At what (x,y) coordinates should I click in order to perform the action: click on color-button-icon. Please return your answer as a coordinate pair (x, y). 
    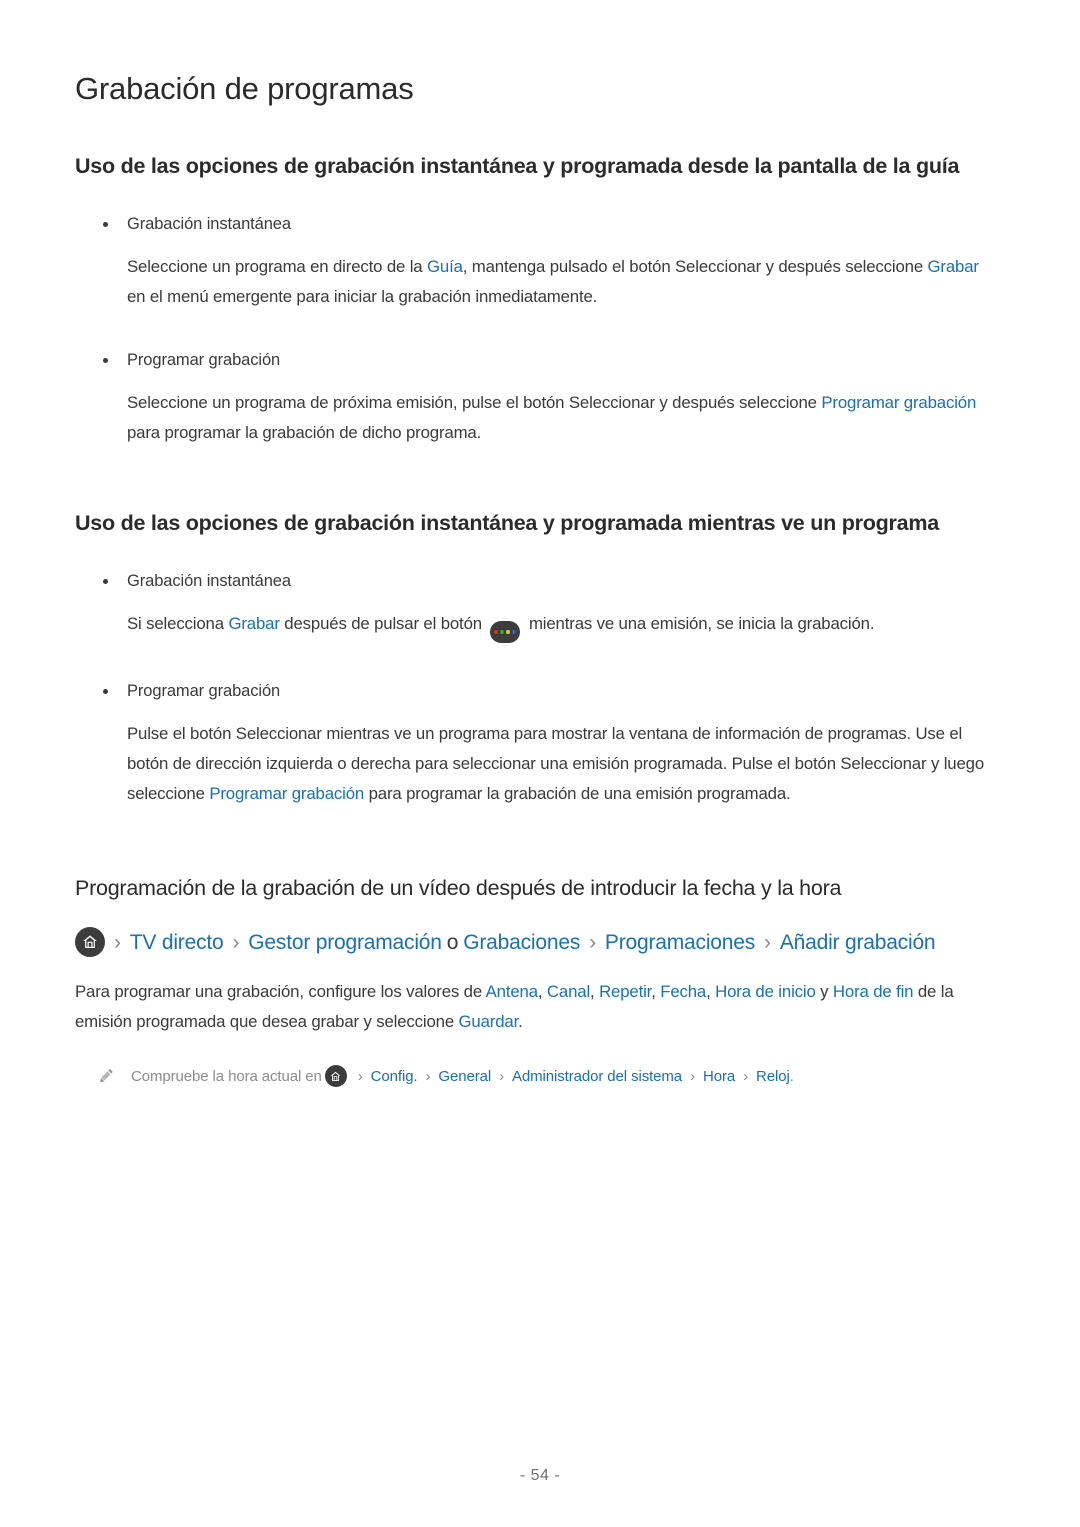
    Looking at the image, I should click on (505, 632).